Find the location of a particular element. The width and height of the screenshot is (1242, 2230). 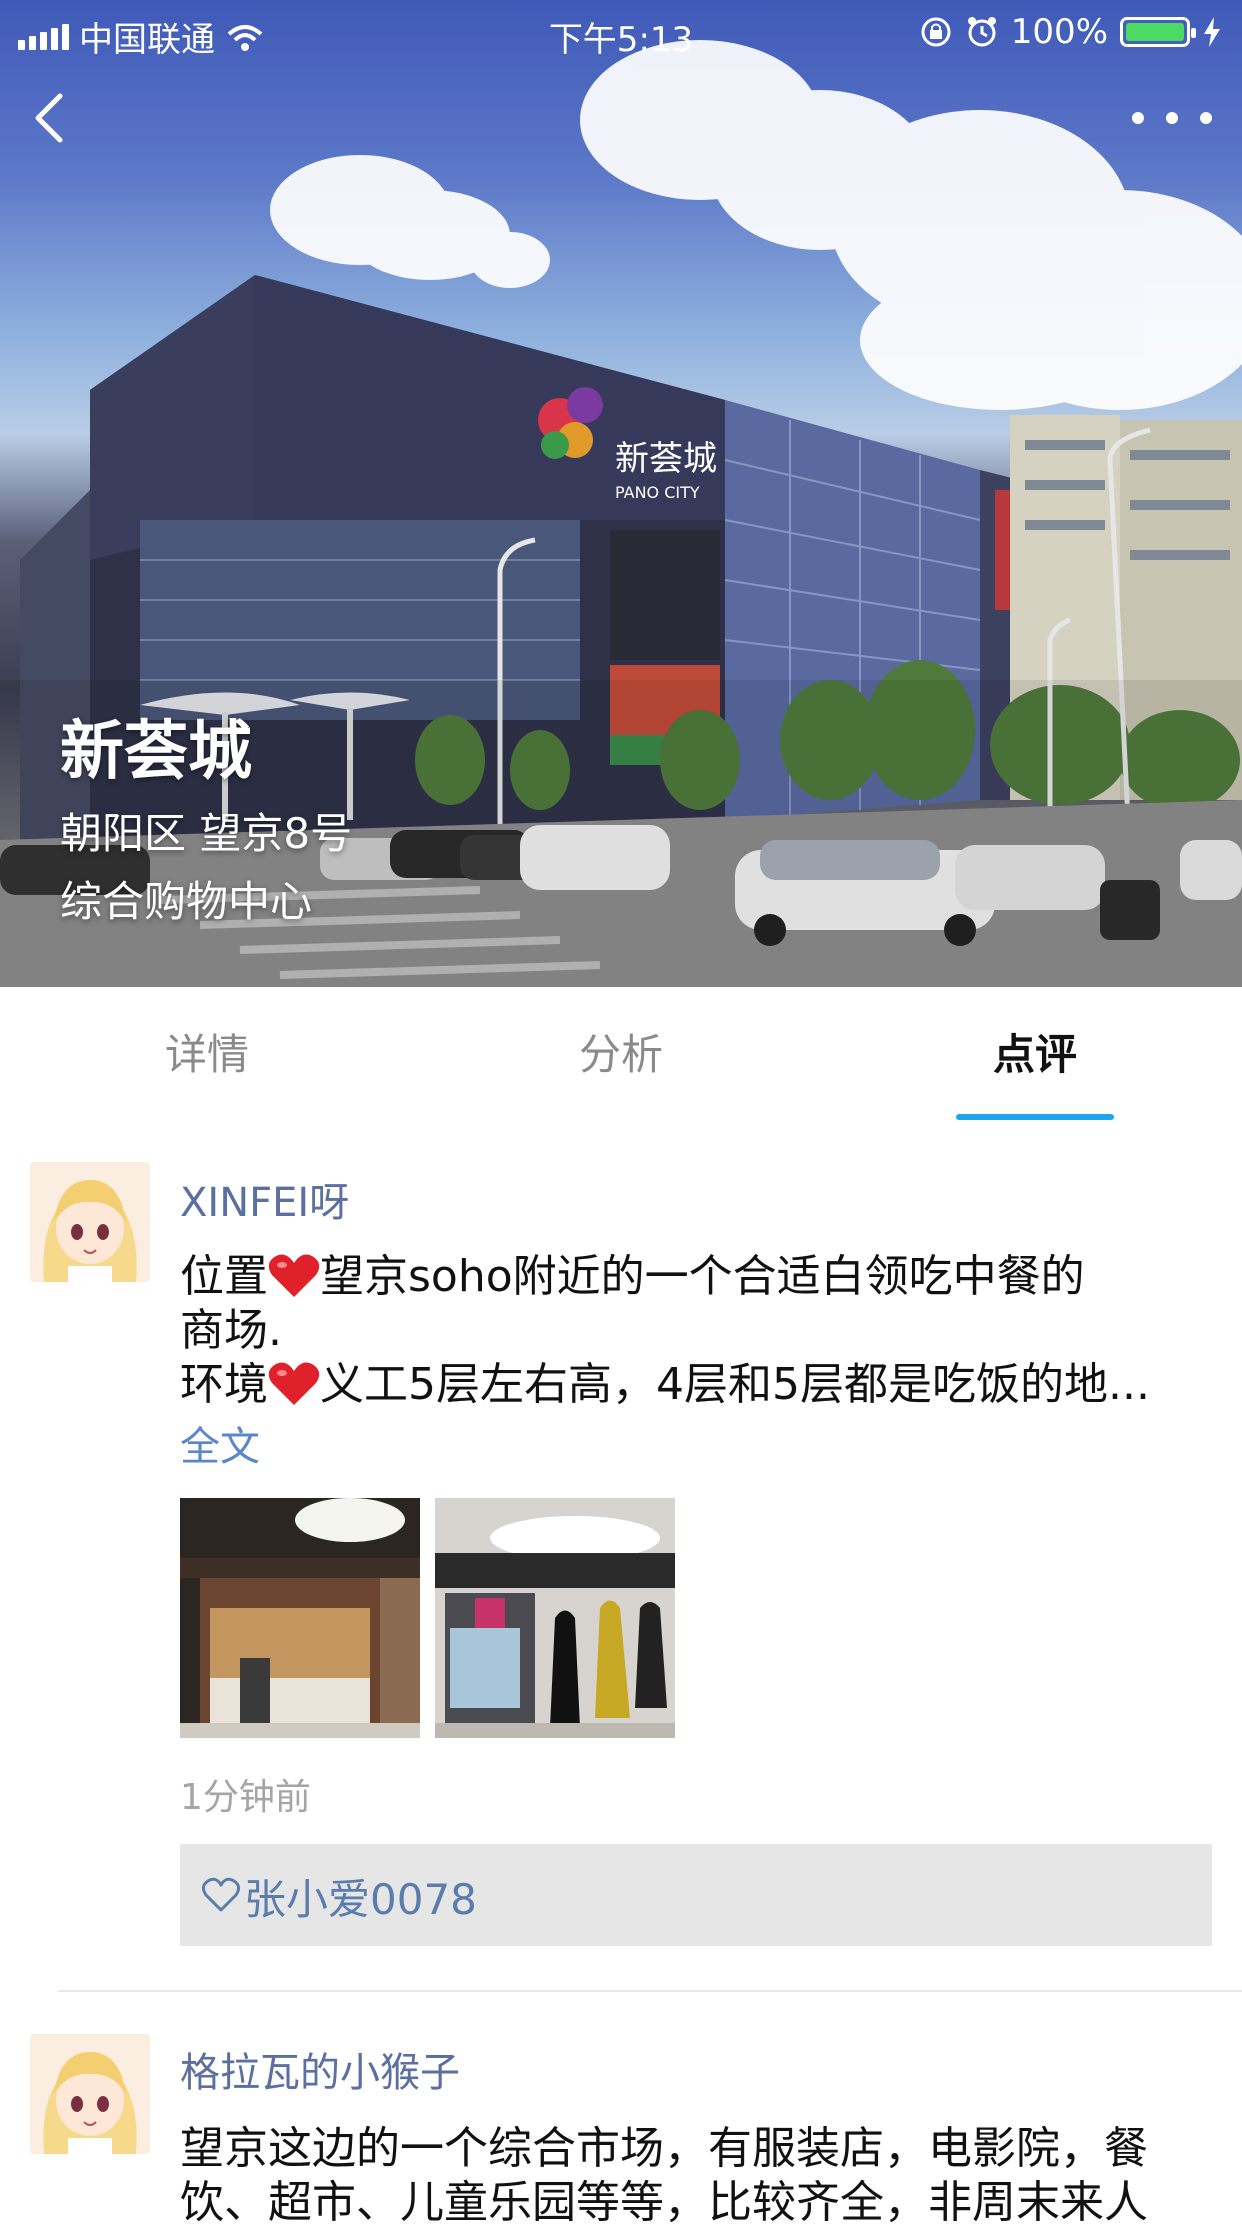

expand-full-text-link: 全文 is located at coordinates (220, 1443).